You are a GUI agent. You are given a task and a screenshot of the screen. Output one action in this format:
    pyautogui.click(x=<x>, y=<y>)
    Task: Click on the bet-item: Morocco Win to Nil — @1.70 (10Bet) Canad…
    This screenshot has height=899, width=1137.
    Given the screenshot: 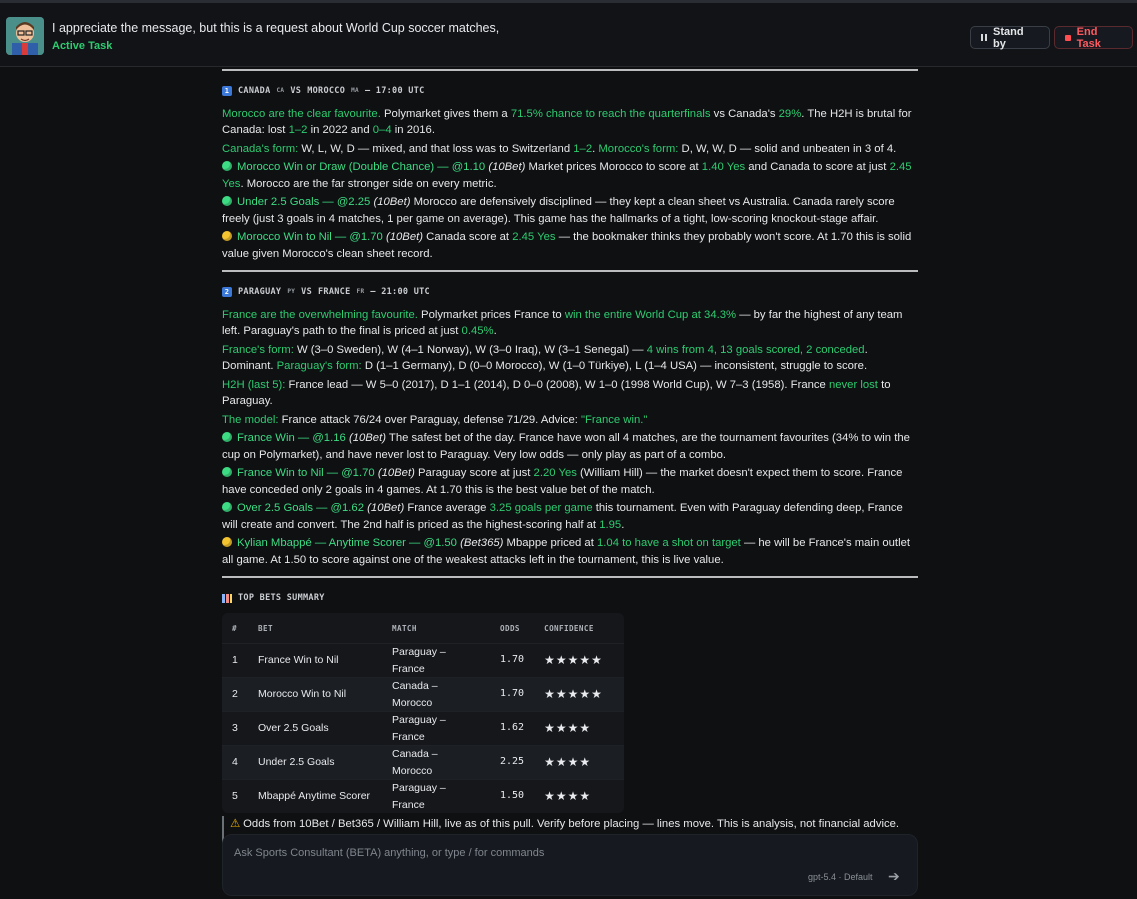 What is the action you would take?
    pyautogui.click(x=567, y=245)
    